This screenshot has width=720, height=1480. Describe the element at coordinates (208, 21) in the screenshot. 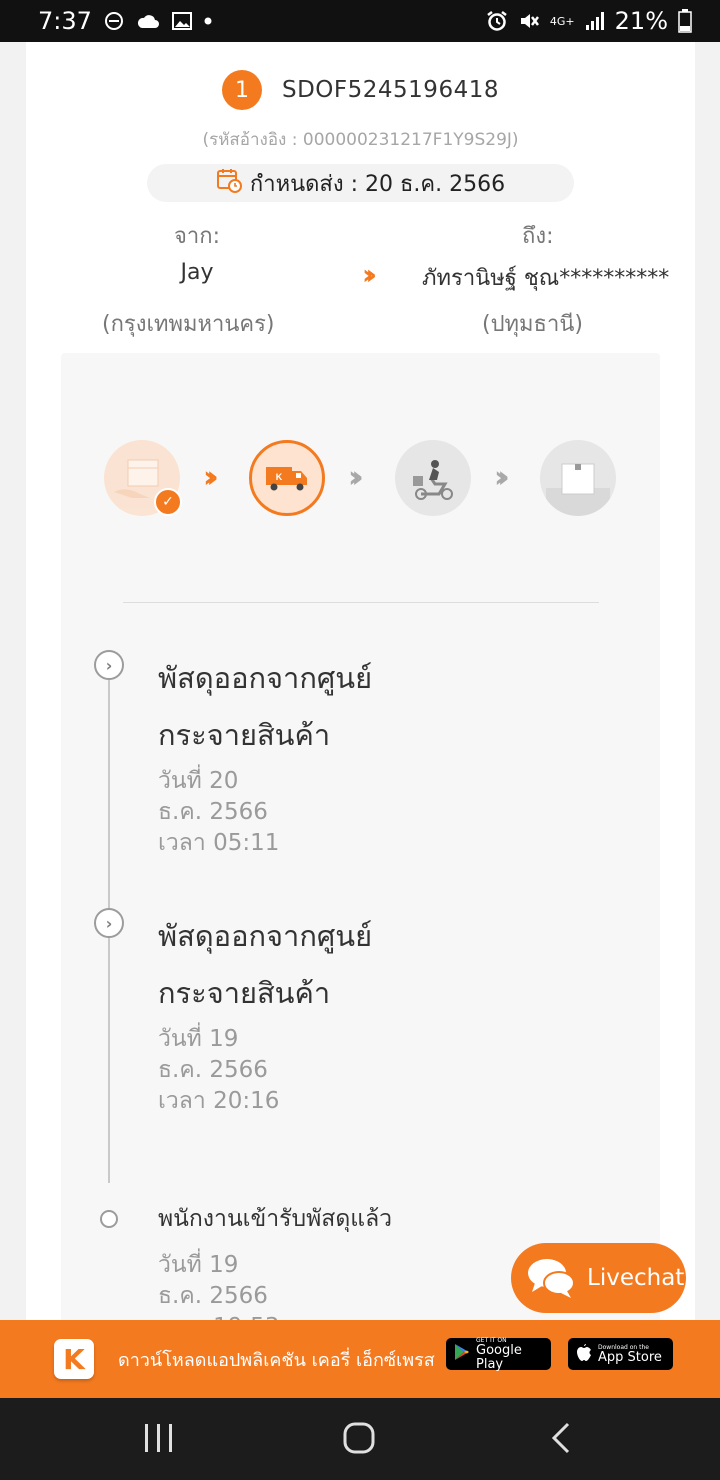

I see `dot-icon` at that location.